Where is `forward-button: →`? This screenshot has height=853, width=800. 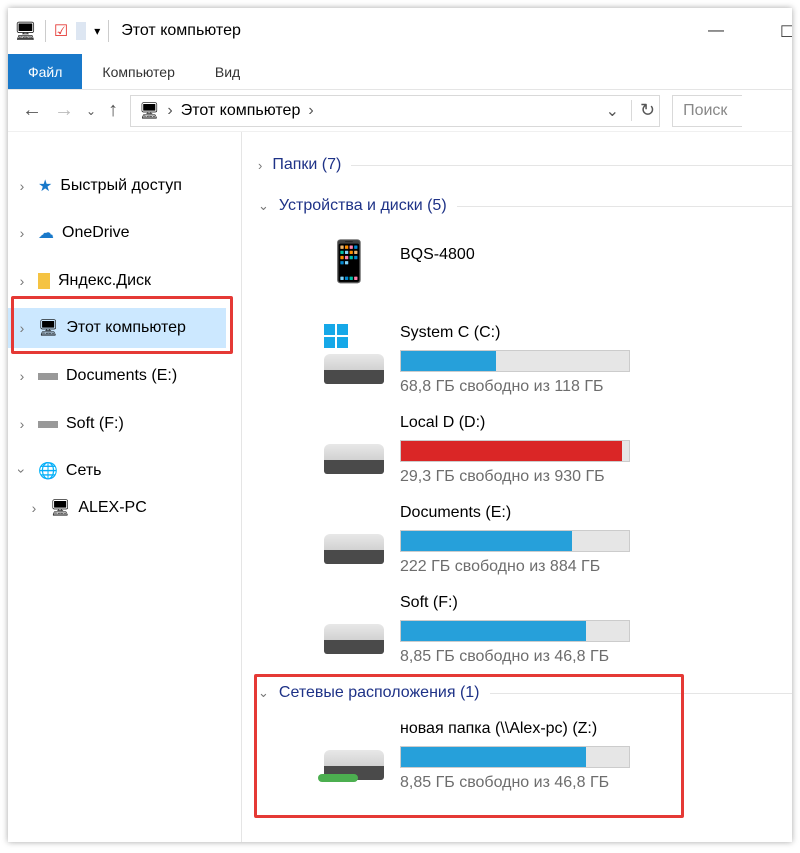
forward-button: → is located at coordinates (64, 110).